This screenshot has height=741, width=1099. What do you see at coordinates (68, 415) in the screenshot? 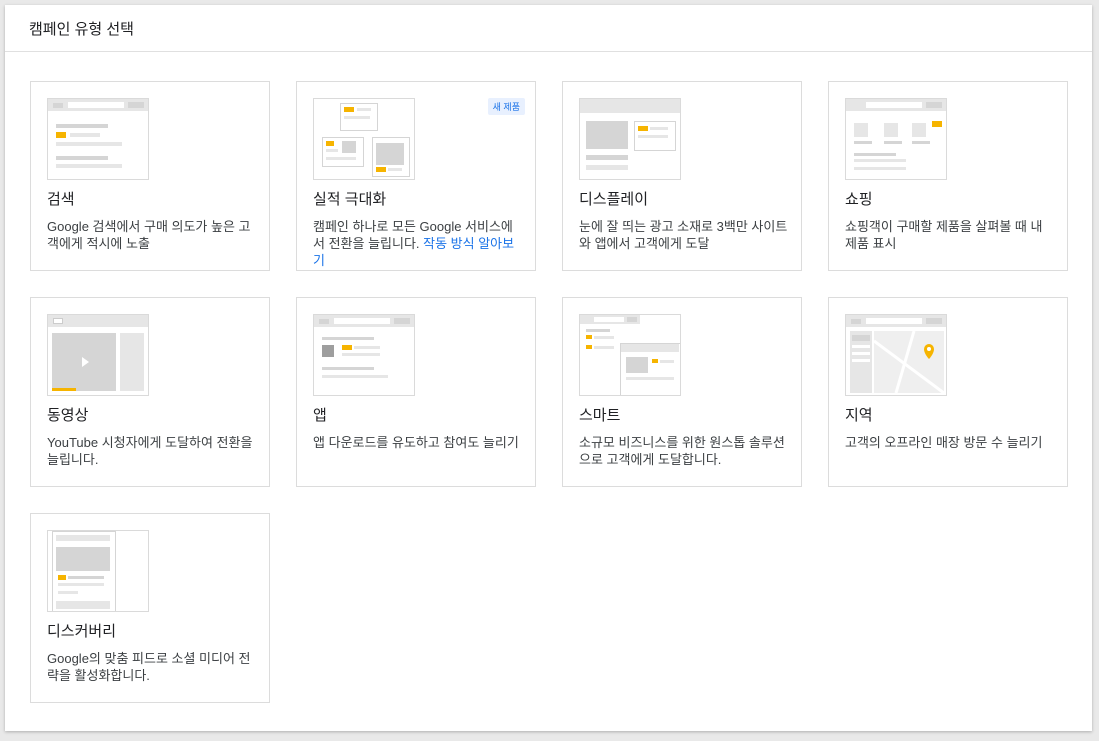
I see `card-title: 동영상` at bounding box center [68, 415].